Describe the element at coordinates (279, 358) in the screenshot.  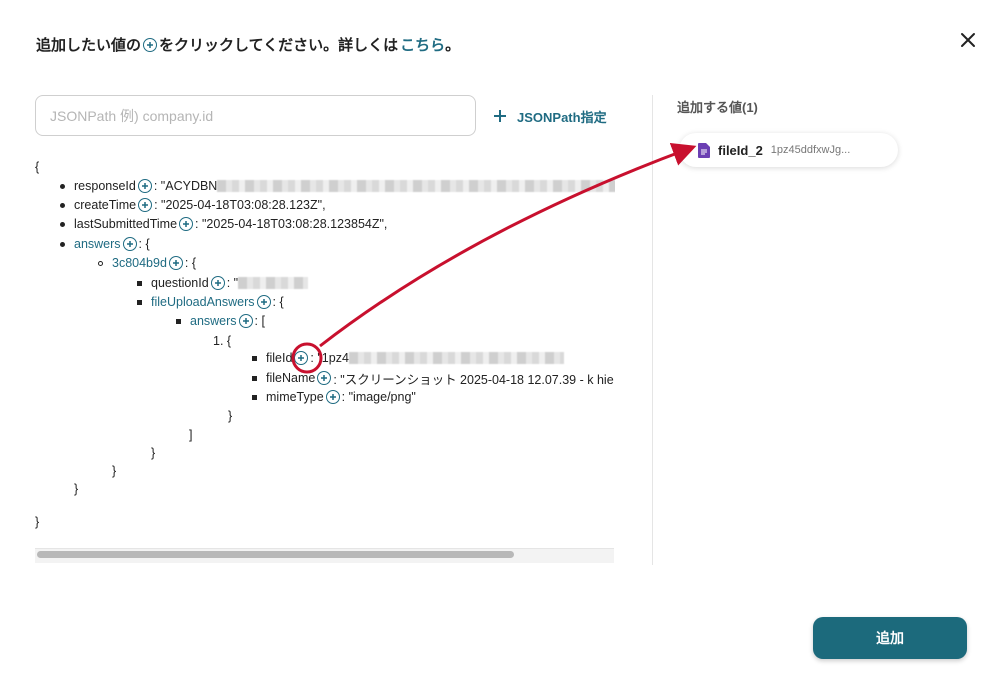
I see `key-label: fileId` at that location.